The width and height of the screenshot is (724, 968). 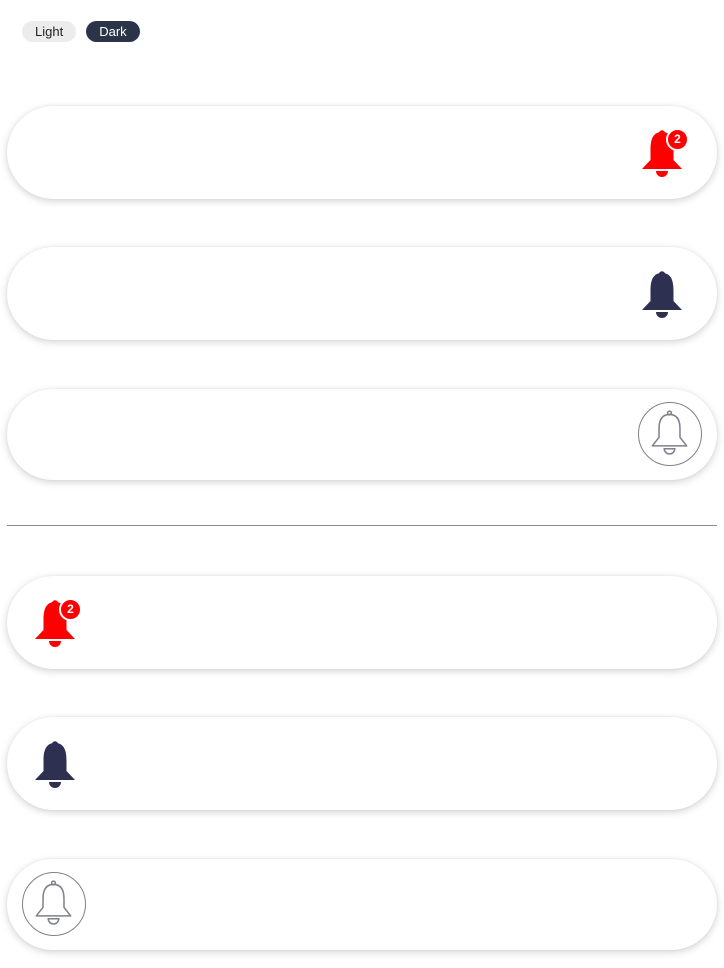 What do you see at coordinates (362, 622) in the screenshot?
I see `notification-bar-badge-left: 2` at bounding box center [362, 622].